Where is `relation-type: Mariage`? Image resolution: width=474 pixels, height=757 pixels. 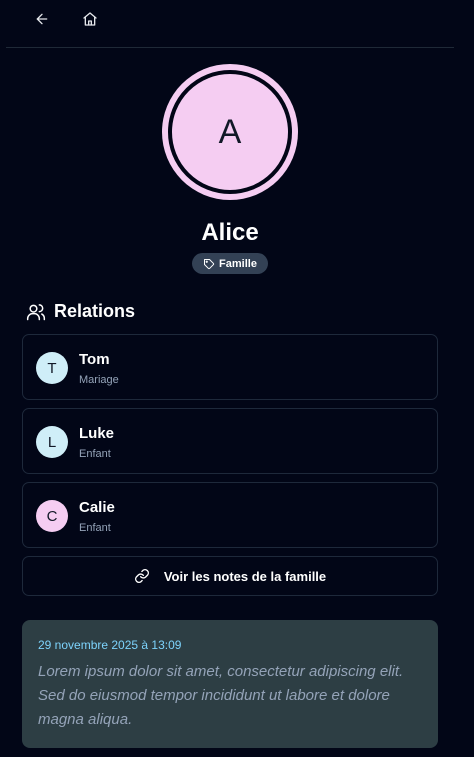
relation-type: Mariage is located at coordinates (99, 380).